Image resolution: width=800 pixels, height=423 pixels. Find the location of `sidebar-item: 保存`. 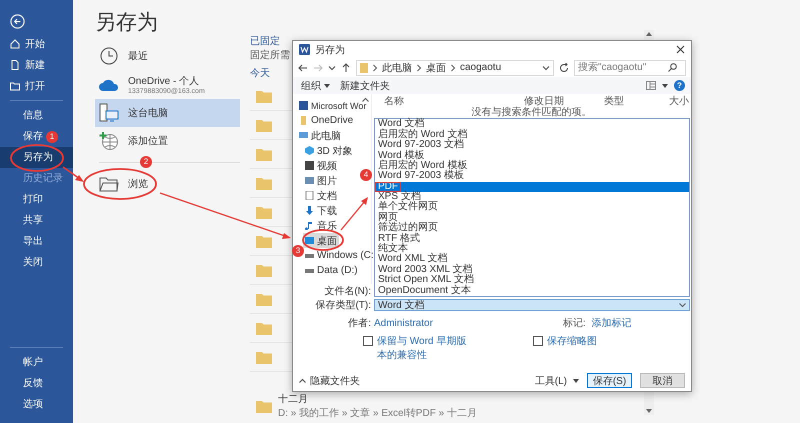

sidebar-item: 保存 is located at coordinates (23, 136).